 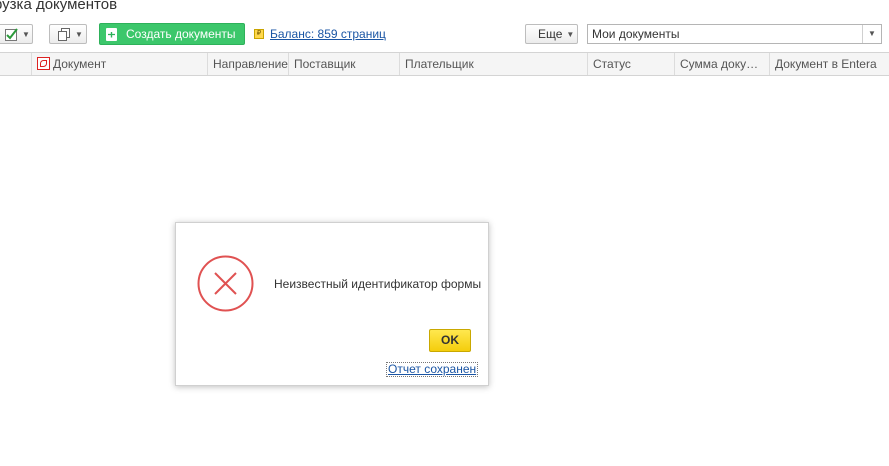 What do you see at coordinates (119, 64) in the screenshot?
I see `column-header-document: Документ` at bounding box center [119, 64].